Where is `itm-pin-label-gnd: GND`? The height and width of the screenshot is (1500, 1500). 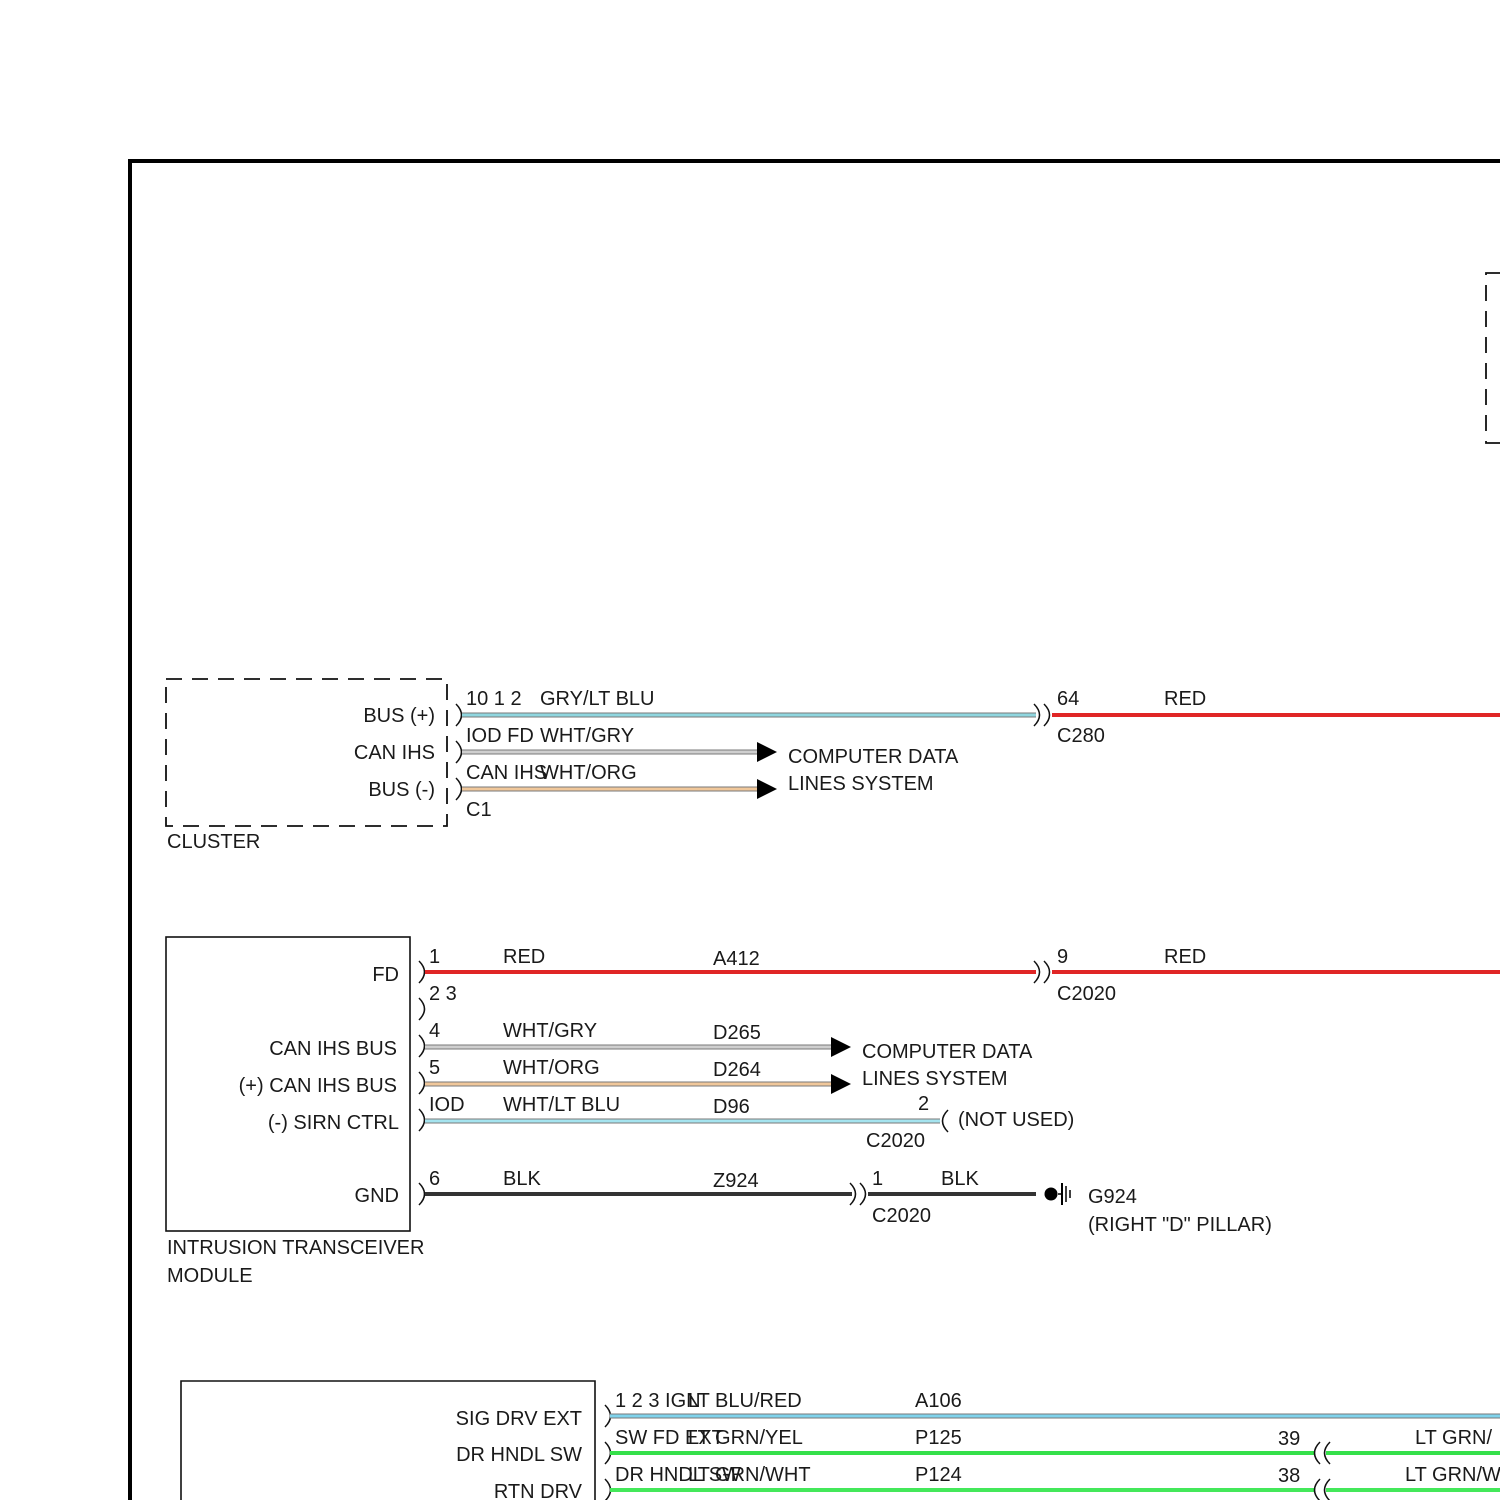
itm-pin-label-gnd: GND is located at coordinates (377, 1196).